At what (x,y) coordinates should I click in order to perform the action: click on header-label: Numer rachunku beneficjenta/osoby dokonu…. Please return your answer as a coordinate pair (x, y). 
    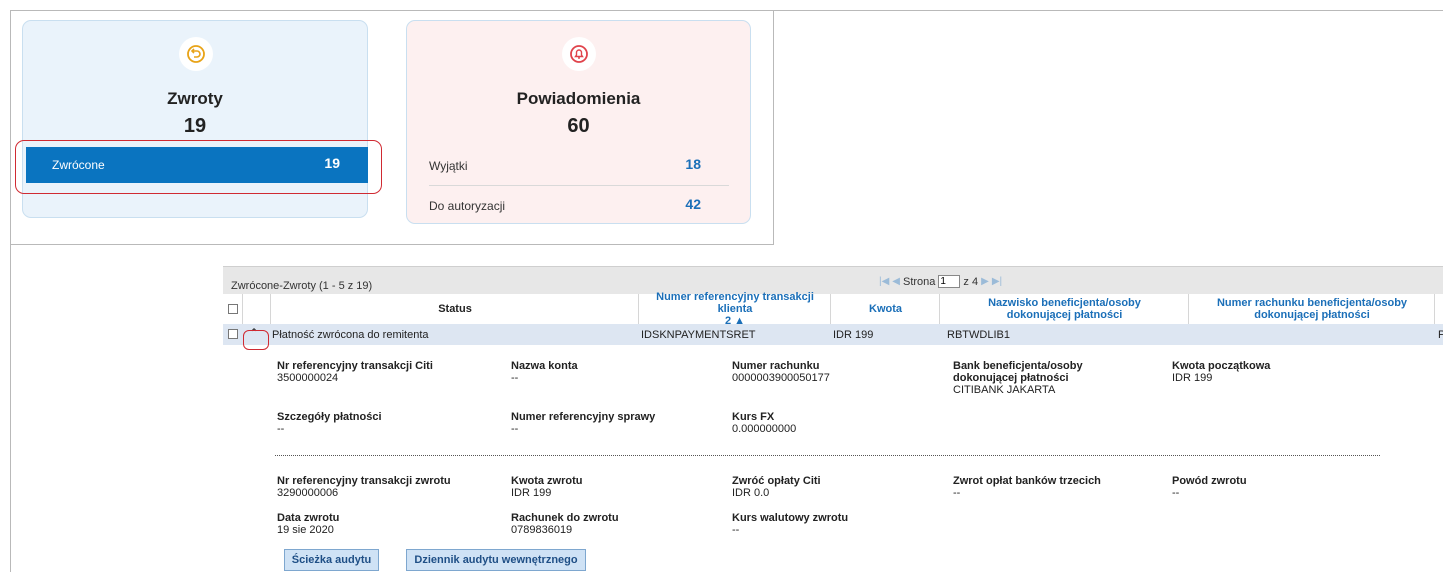
    Looking at the image, I should click on (1312, 309).